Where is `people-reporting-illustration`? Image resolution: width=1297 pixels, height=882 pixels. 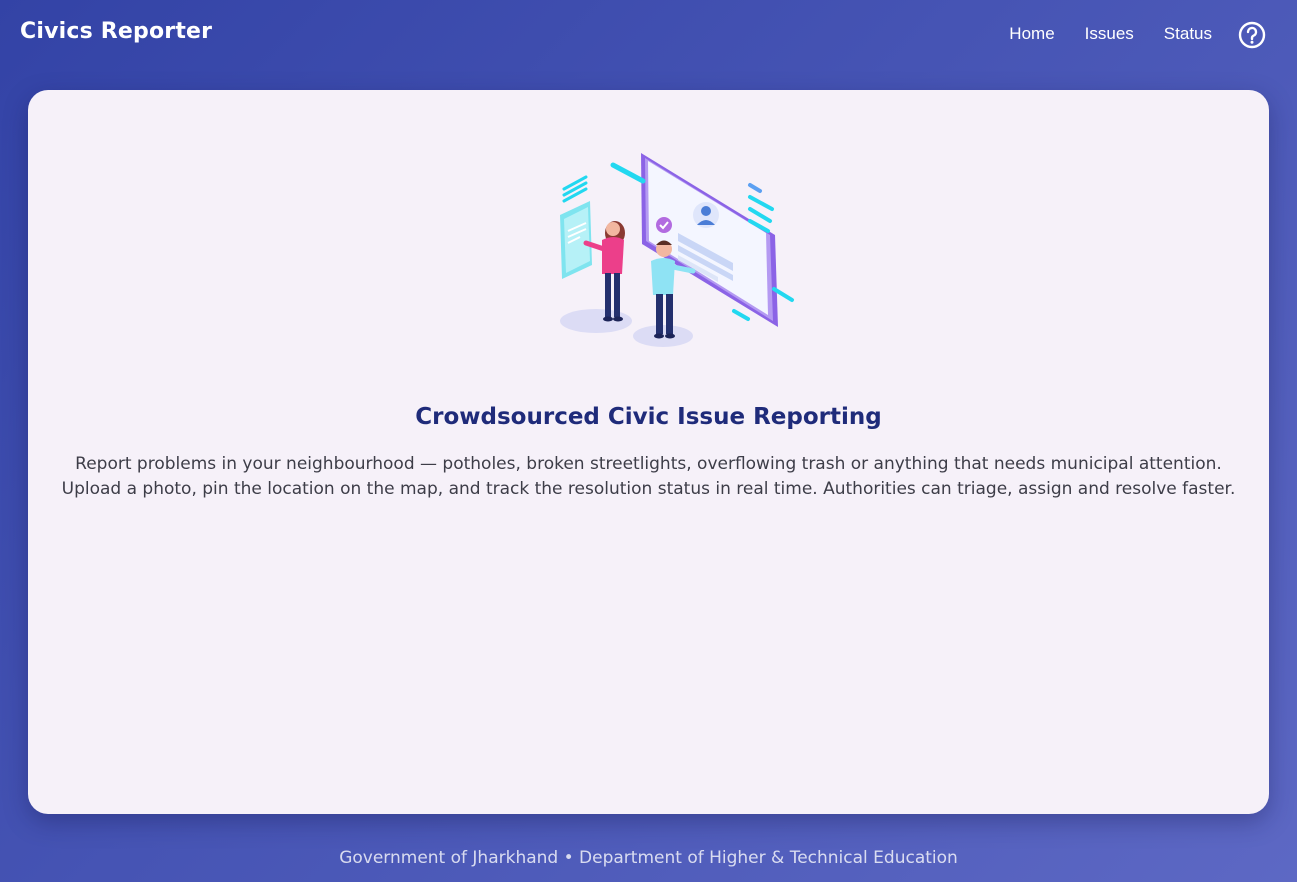 people-reporting-illustration is located at coordinates (677, 250).